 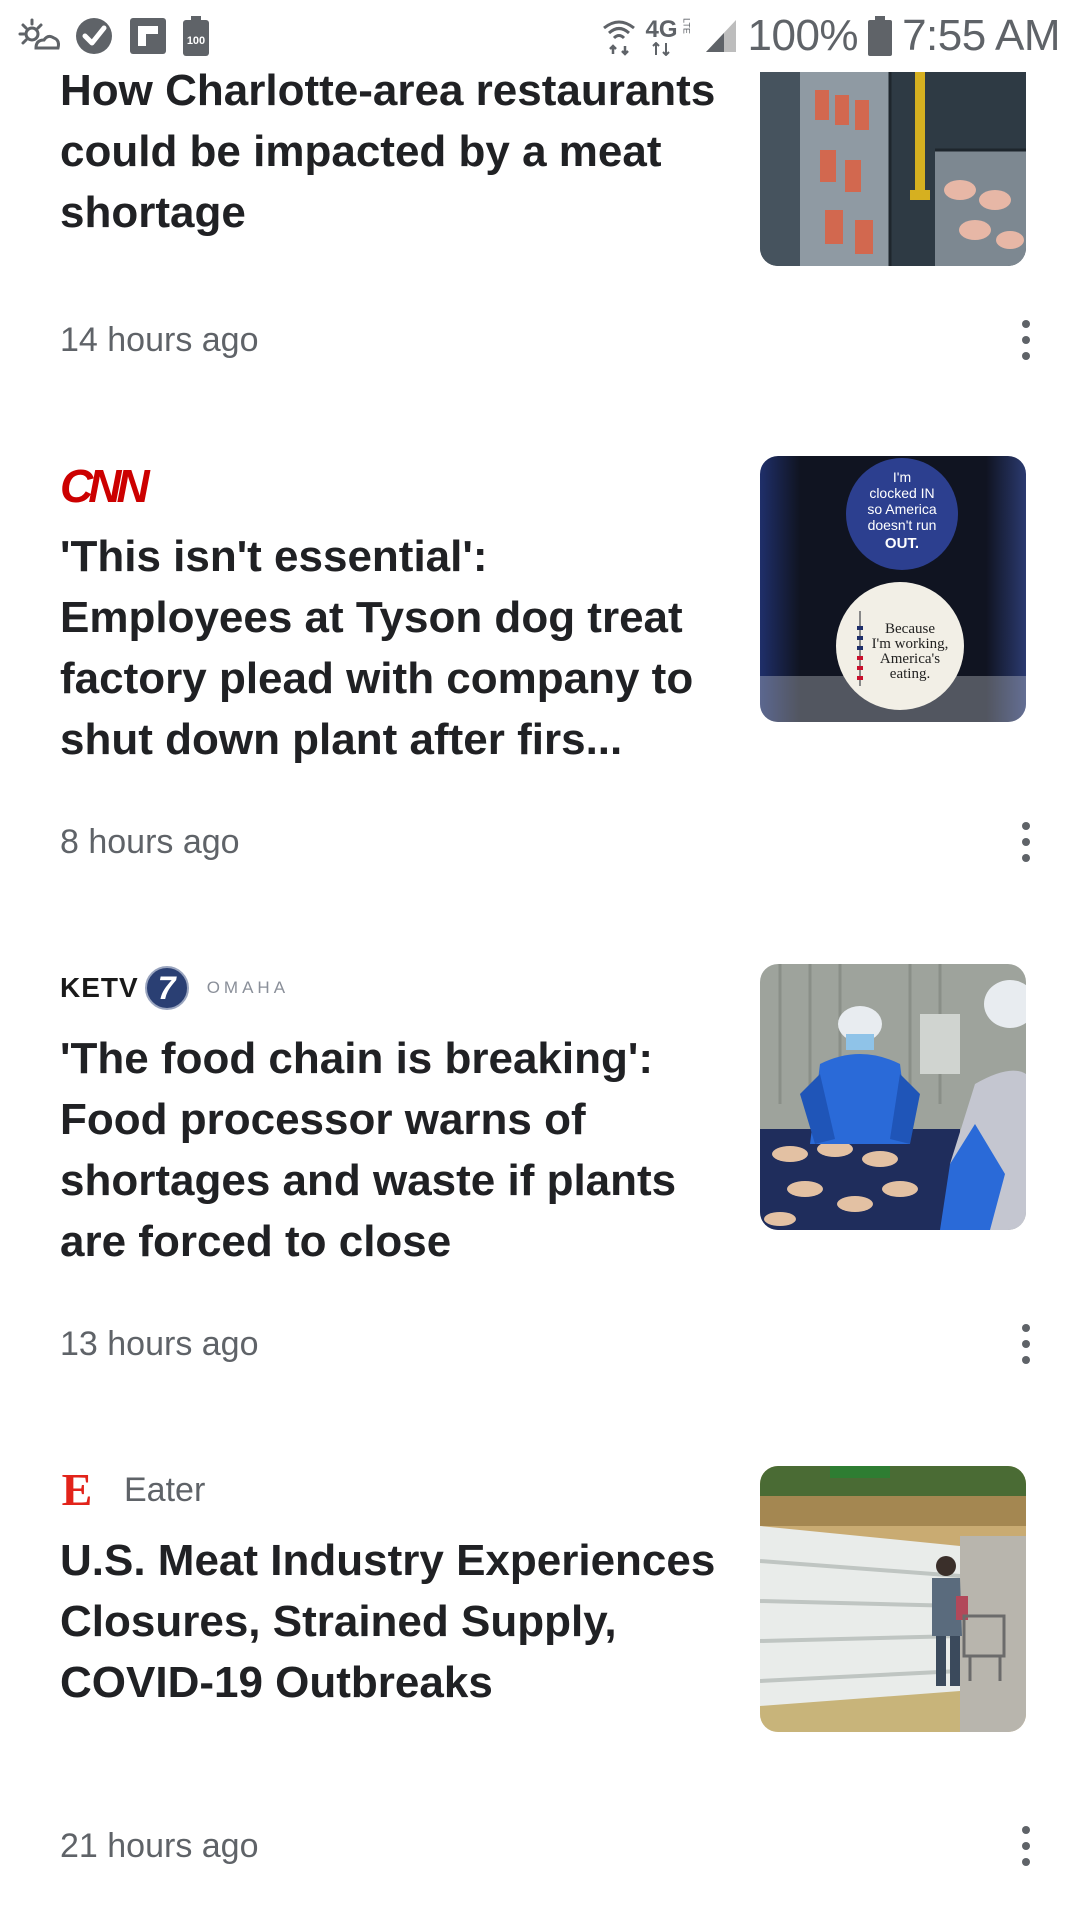 I want to click on article-source: CNN, so click(x=105, y=486).